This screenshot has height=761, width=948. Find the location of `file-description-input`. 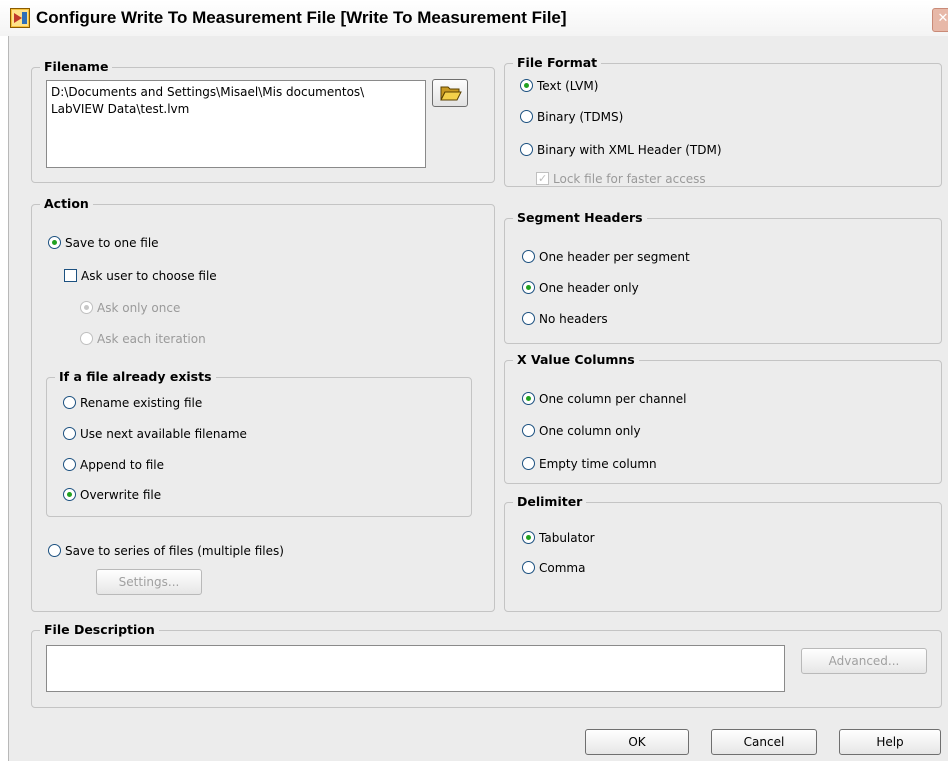

file-description-input is located at coordinates (415, 668).